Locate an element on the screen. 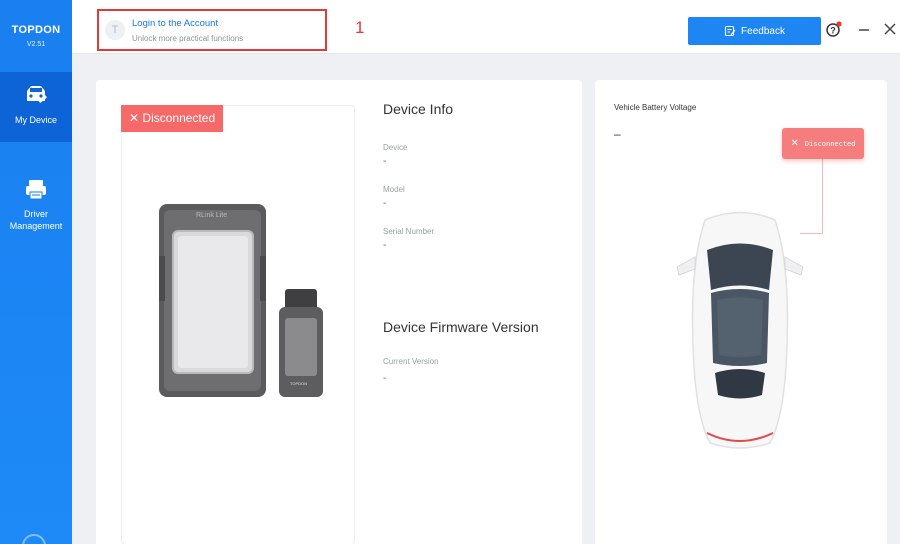  vehicle-status-bubble: ✕ Disconnected is located at coordinates (823, 143).